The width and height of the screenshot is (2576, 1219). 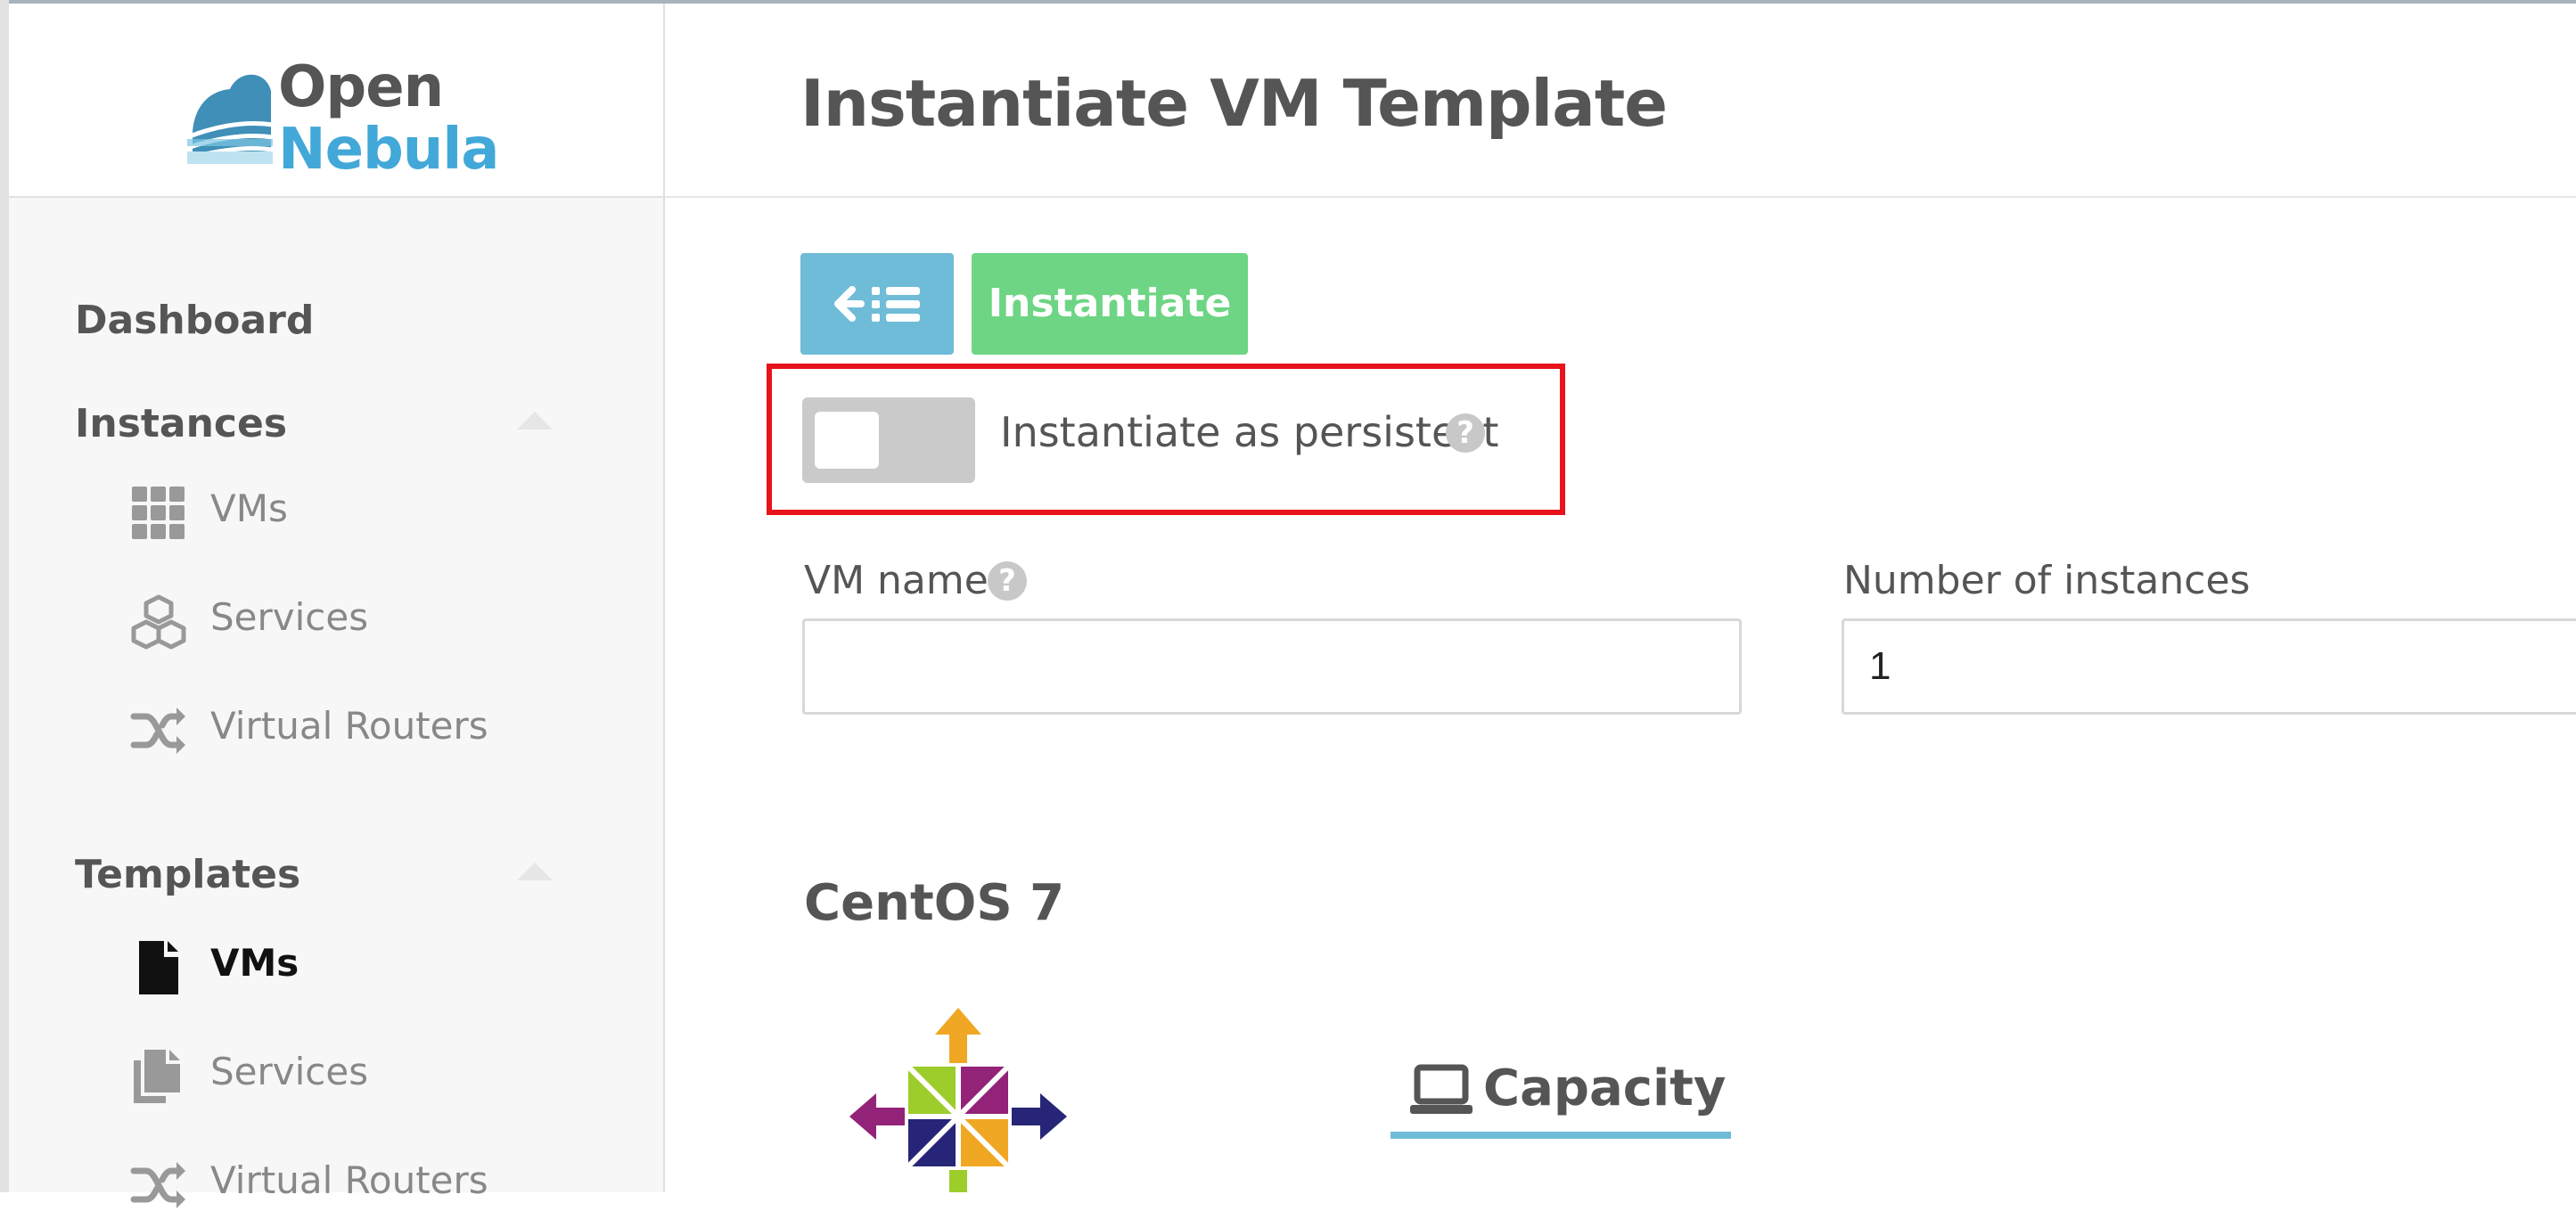 I want to click on active-tab-indicator, so click(x=1561, y=1135).